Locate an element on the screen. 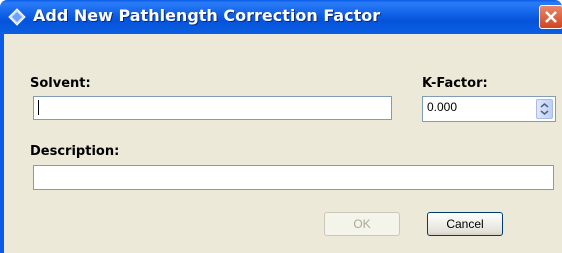  solvent-input is located at coordinates (212, 108).